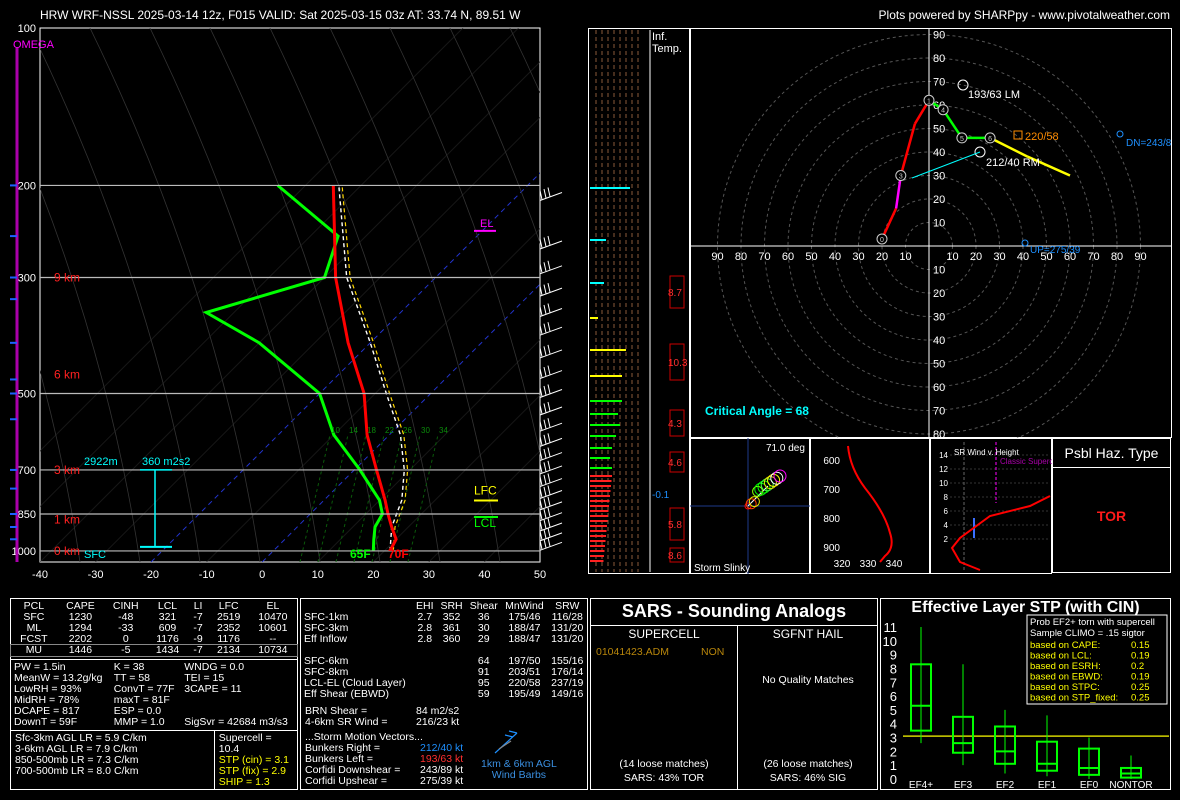 Image resolution: width=1180 pixels, height=800 pixels. I want to click on theta-x-tick: 340, so click(894, 564).